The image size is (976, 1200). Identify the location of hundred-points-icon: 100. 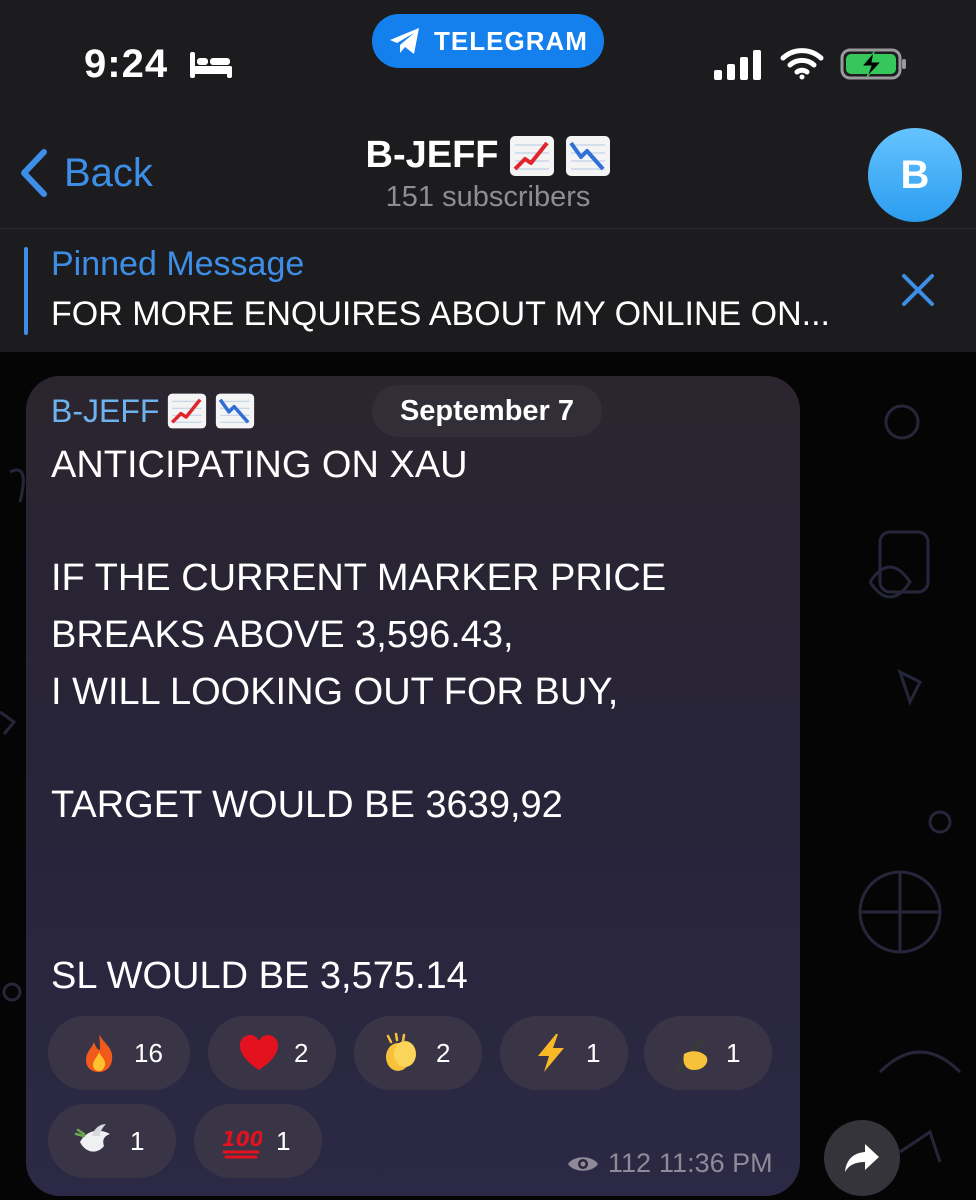
(242, 1143).